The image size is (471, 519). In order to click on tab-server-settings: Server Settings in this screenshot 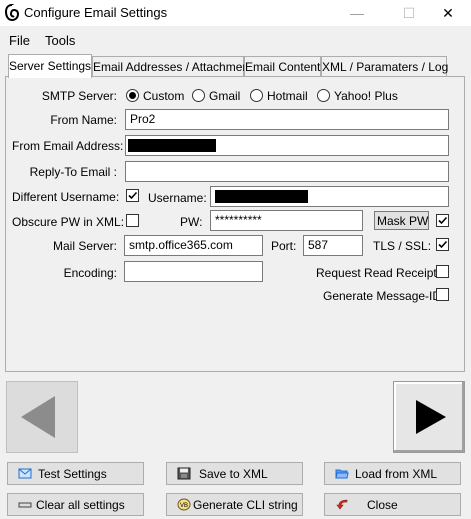, I will do `click(50, 66)`.